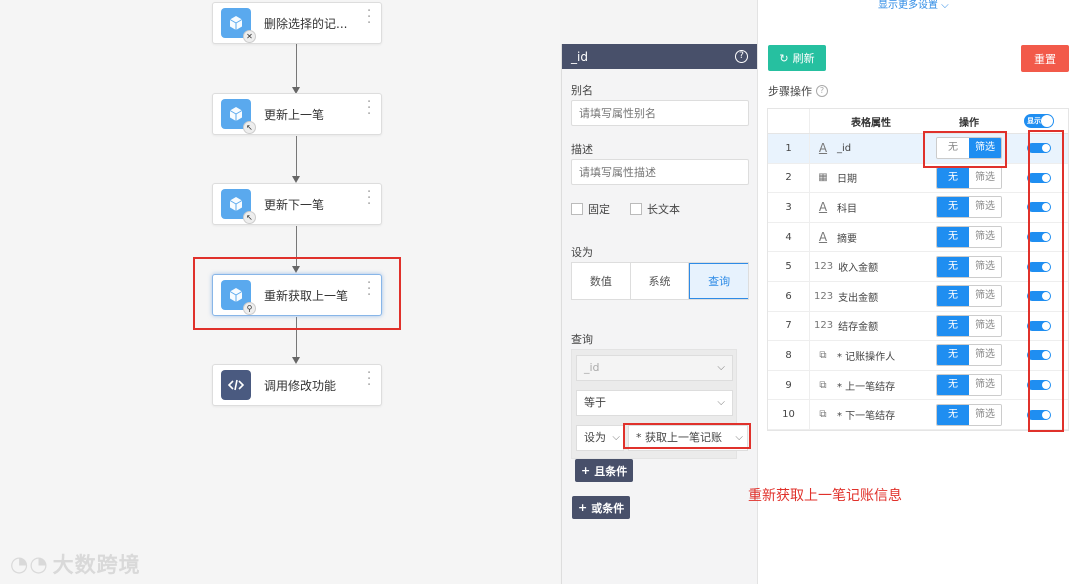  Describe the element at coordinates (847, 239) in the screenshot. I see `attribute-name: 摘要` at that location.